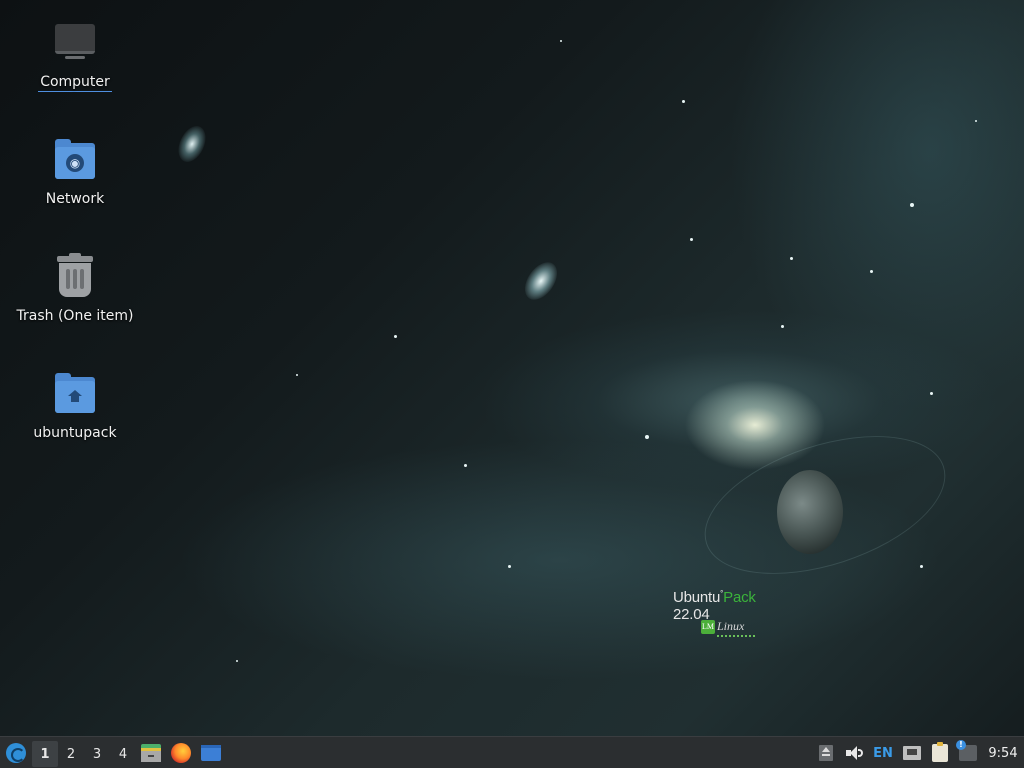  I want to click on workspace-1-button: 1, so click(45, 754).